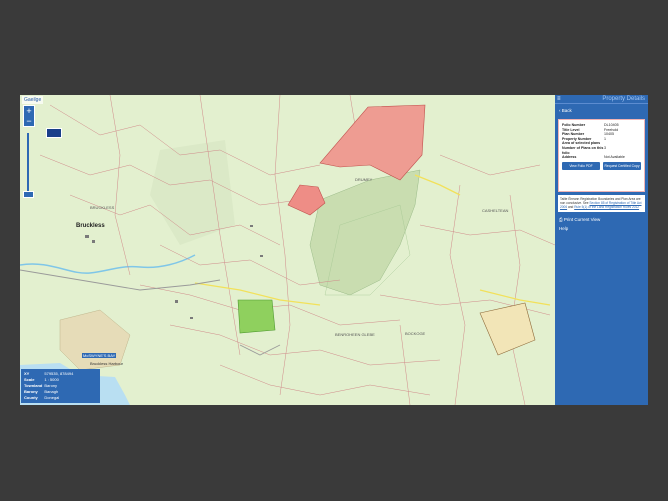  I want to click on back-link: ‹ Back, so click(603, 110).